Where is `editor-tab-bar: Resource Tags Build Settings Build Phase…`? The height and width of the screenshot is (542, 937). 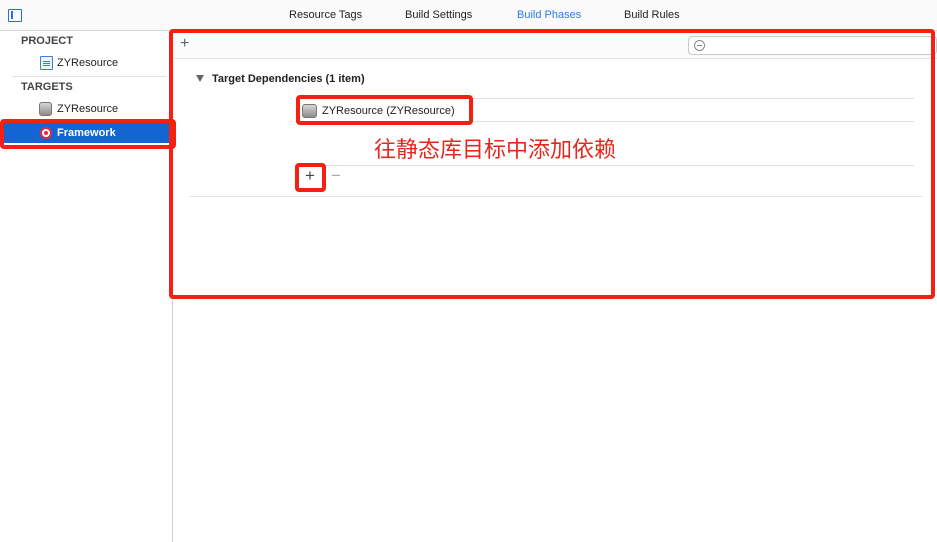 editor-tab-bar: Resource Tags Build Settings Build Phase… is located at coordinates (468, 15).